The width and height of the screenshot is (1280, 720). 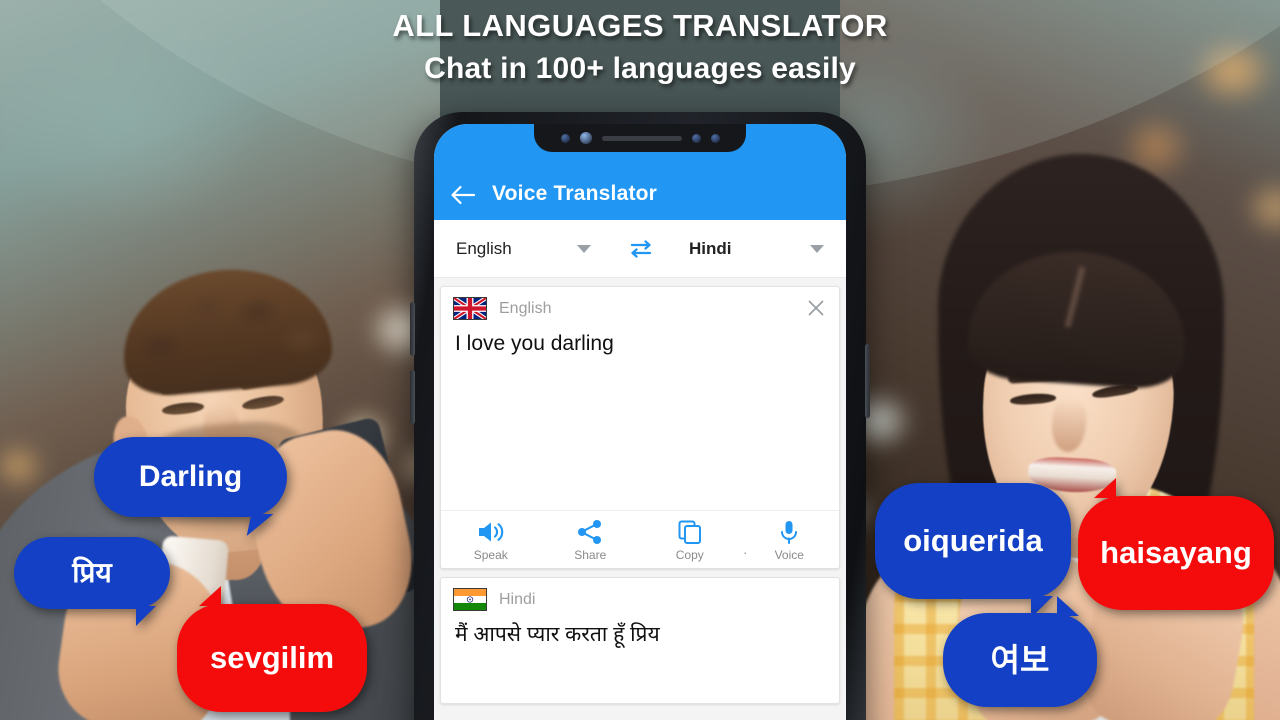 I want to click on earpiece-speaker, so click(x=641, y=138).